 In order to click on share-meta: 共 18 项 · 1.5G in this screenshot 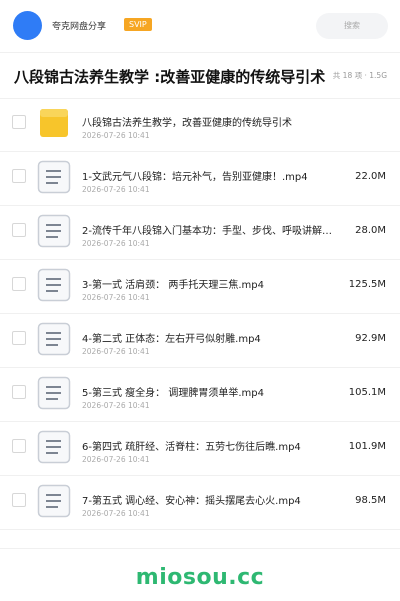, I will do `click(359, 75)`.